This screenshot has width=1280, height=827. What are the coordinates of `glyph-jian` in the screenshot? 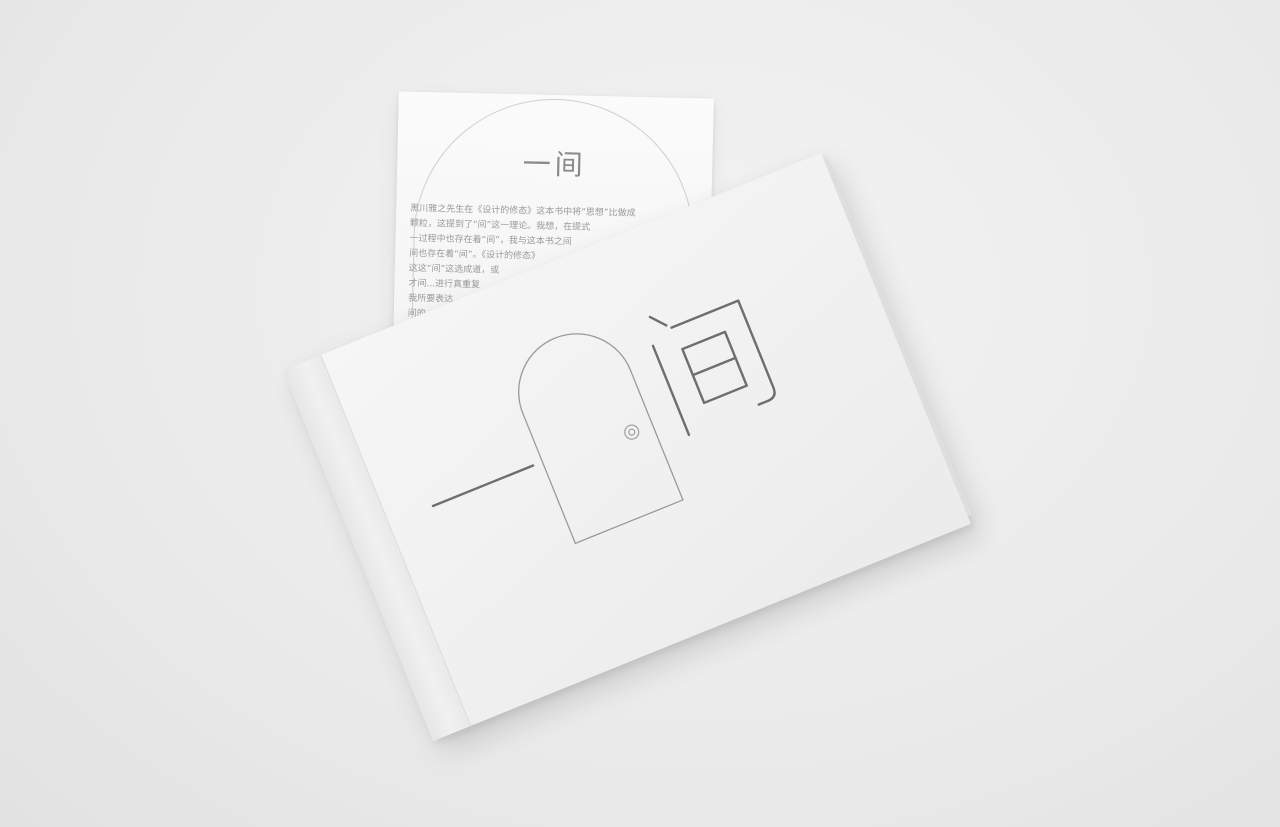 It's located at (712, 368).